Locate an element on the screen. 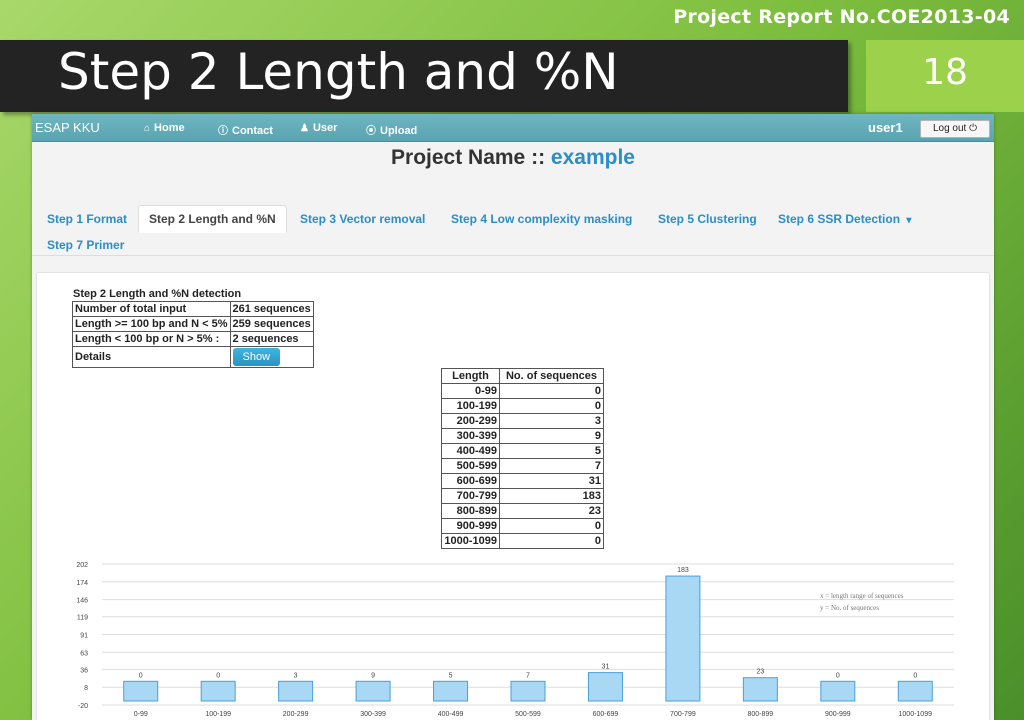 The image size is (1024, 720). bar-value-label: 23 is located at coordinates (760, 672).